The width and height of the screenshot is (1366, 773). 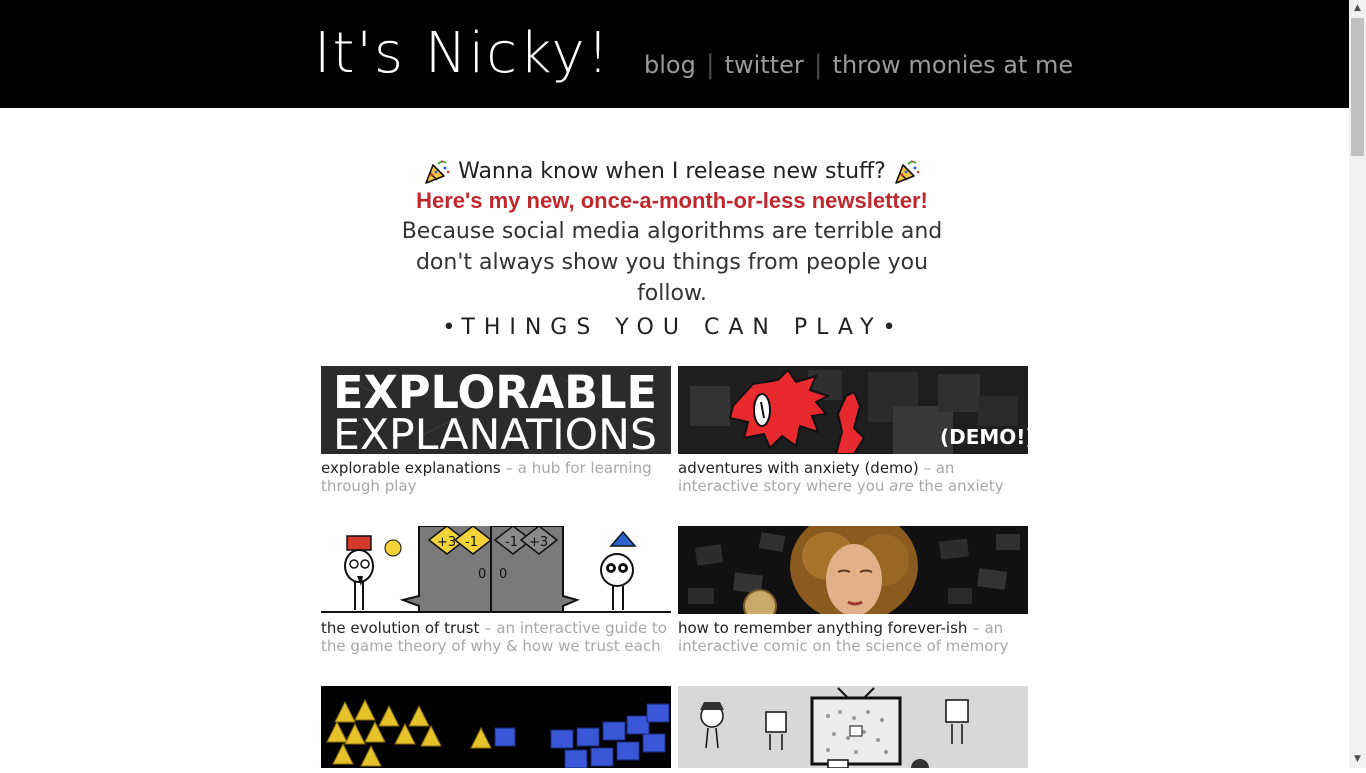 I want to click on anxiety-wolf-thumbnail: (DEMO!), so click(x=853, y=410).